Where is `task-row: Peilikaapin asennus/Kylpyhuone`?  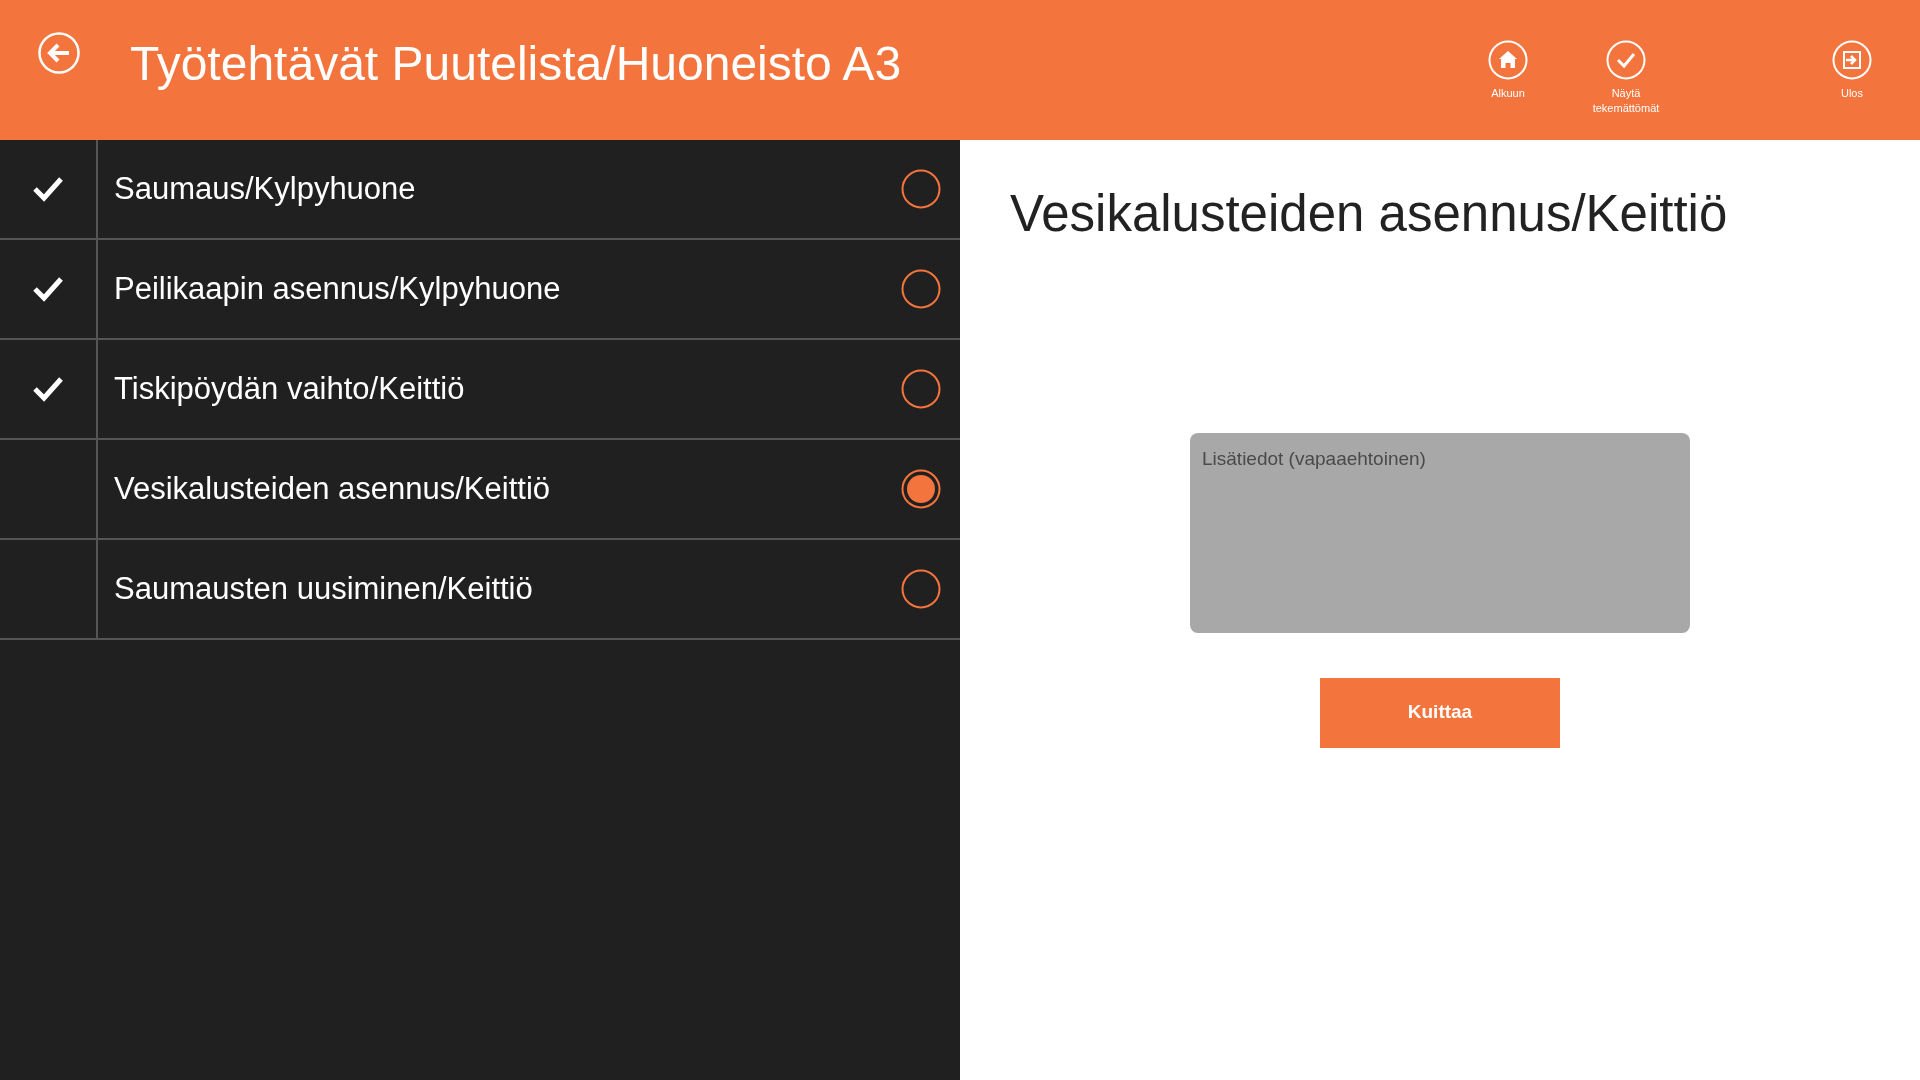
task-row: Peilikaapin asennus/Kylpyhuone is located at coordinates (480, 290).